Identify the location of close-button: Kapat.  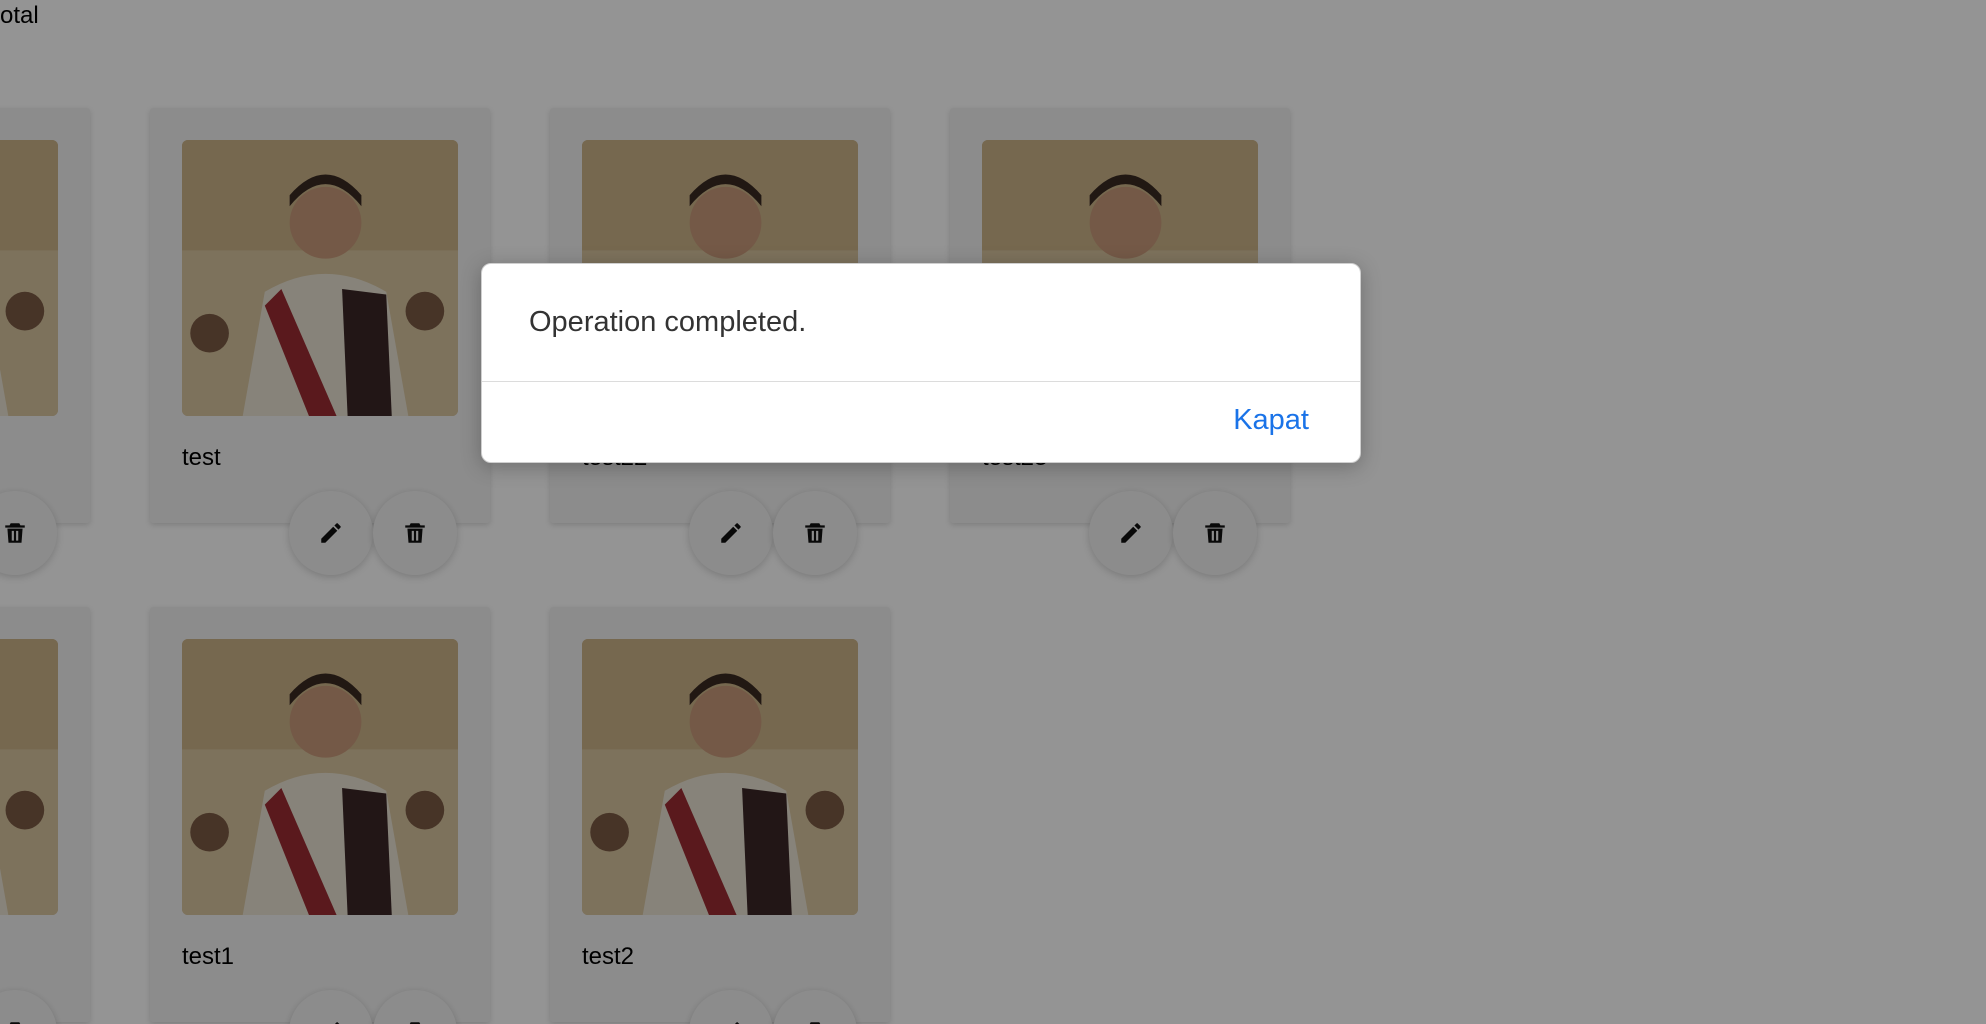
(1271, 420).